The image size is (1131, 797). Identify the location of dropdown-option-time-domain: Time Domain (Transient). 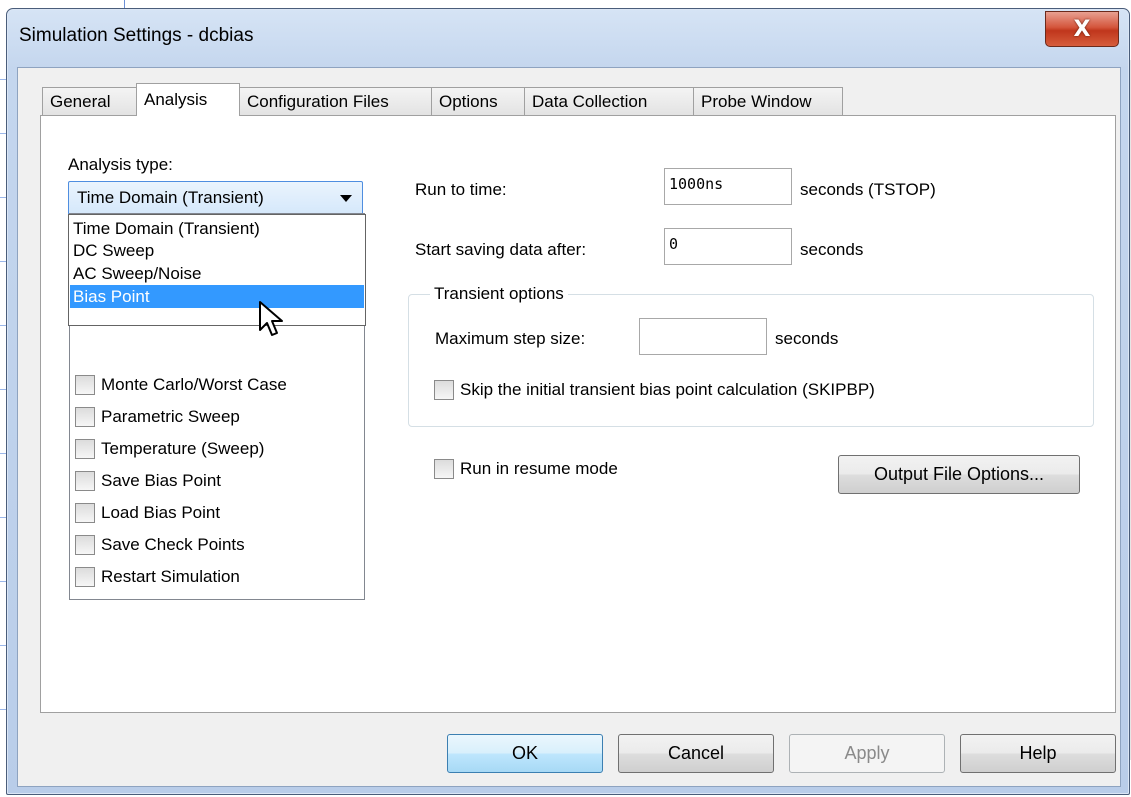
(217, 228).